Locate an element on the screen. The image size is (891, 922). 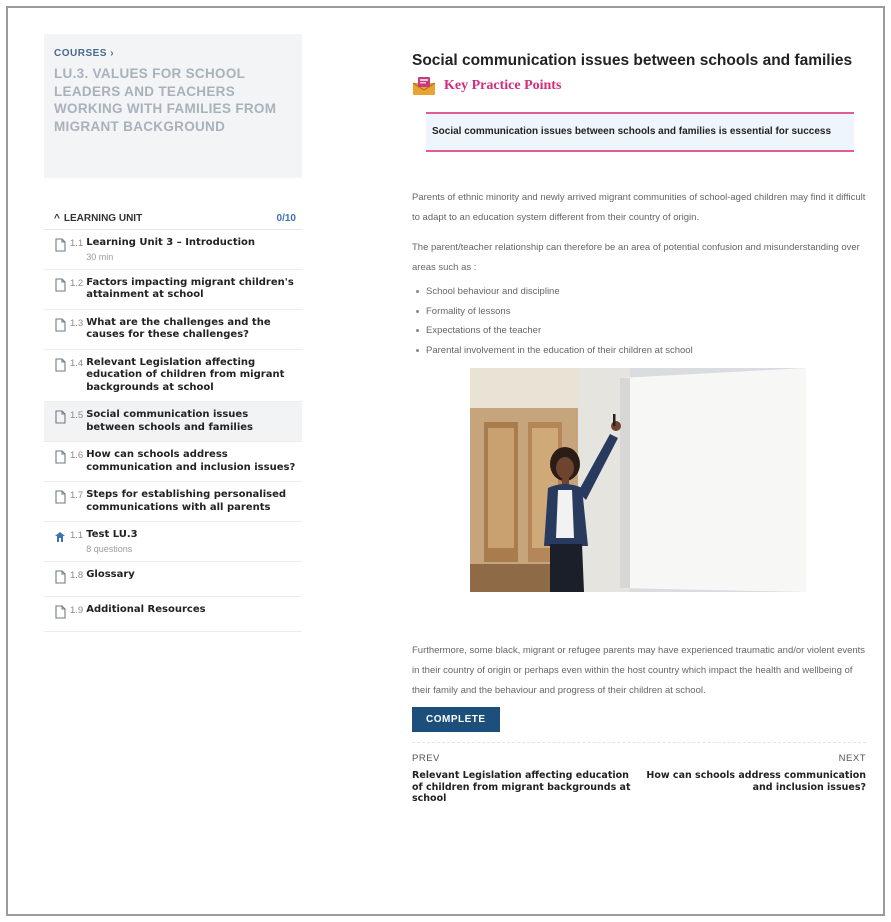
bullet-item: School behaviour and discipline is located at coordinates (639, 292).